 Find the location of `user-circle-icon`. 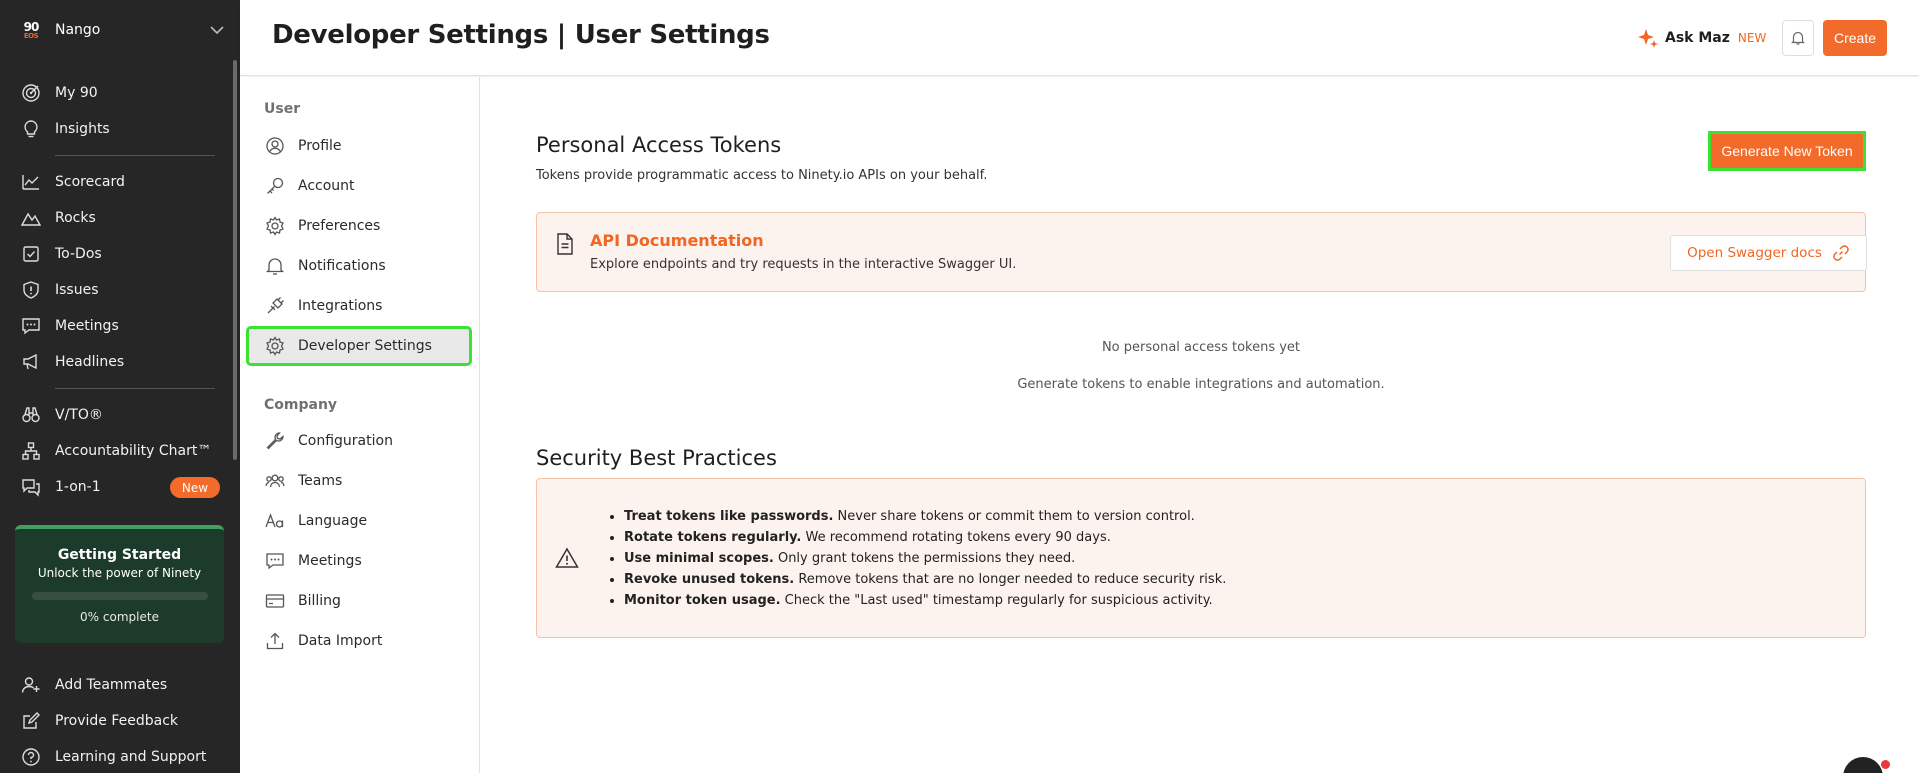

user-circle-icon is located at coordinates (275, 146).